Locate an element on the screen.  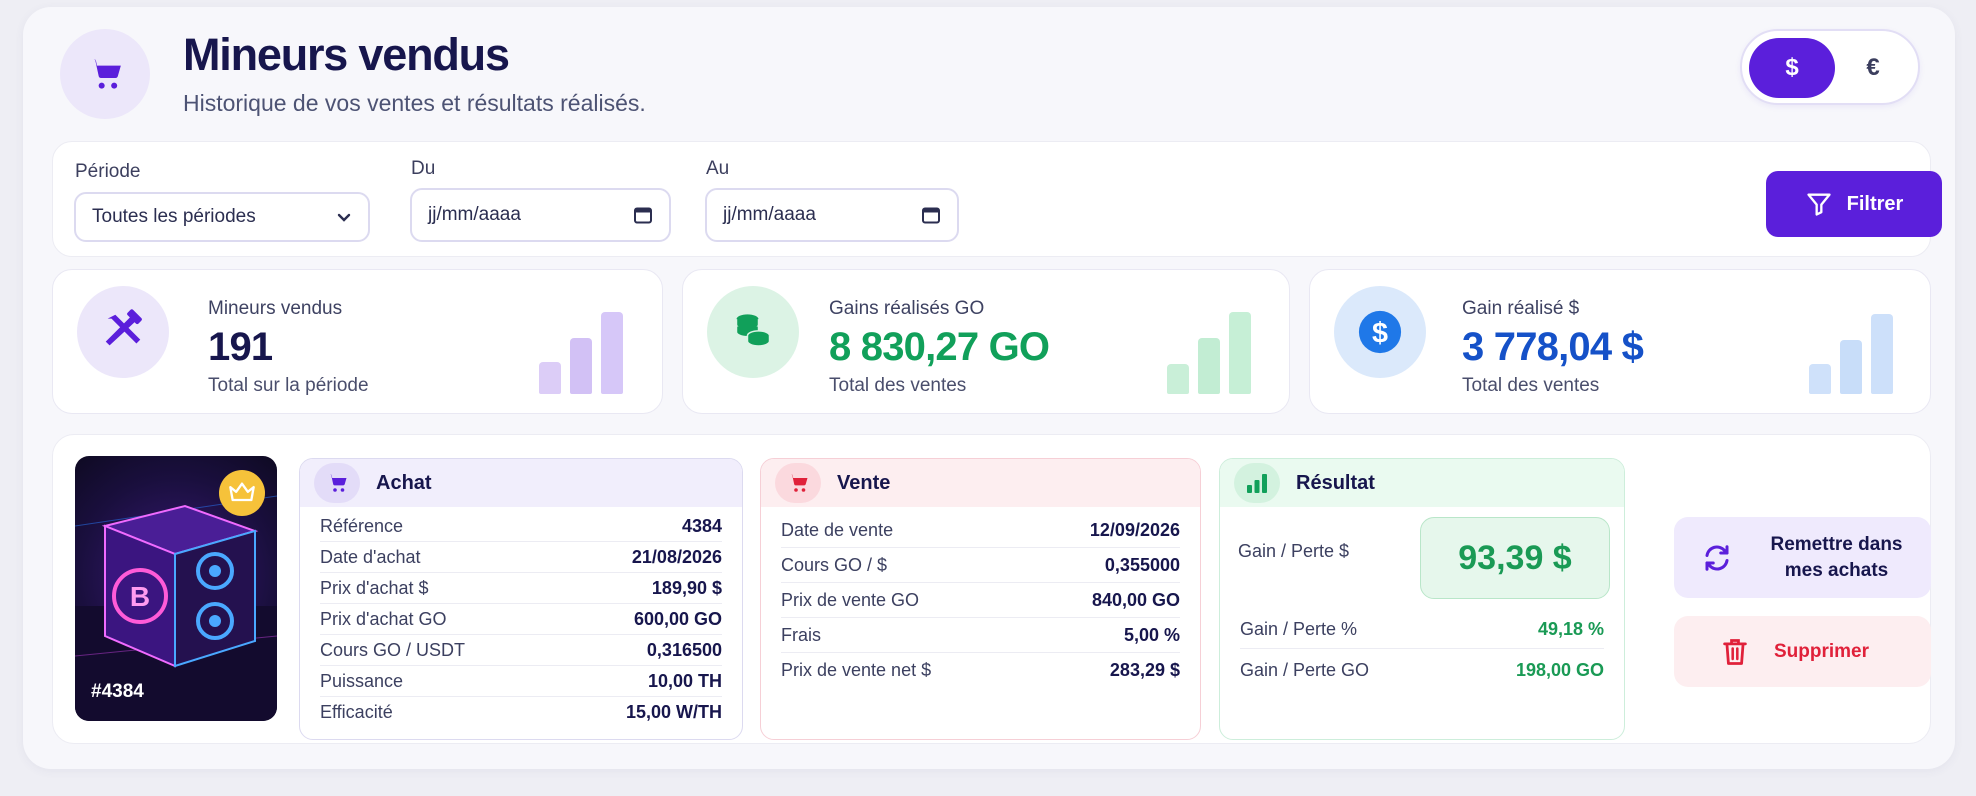
page-title: Mineurs vendus is located at coordinates (346, 54).